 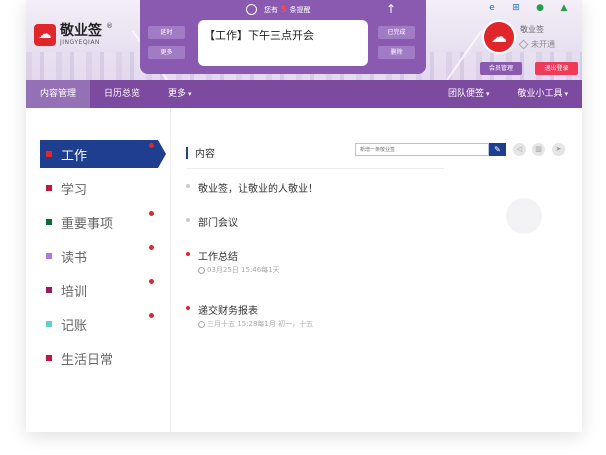 What do you see at coordinates (74, 156) in the screenshot?
I see `category-label: 工作` at bounding box center [74, 156].